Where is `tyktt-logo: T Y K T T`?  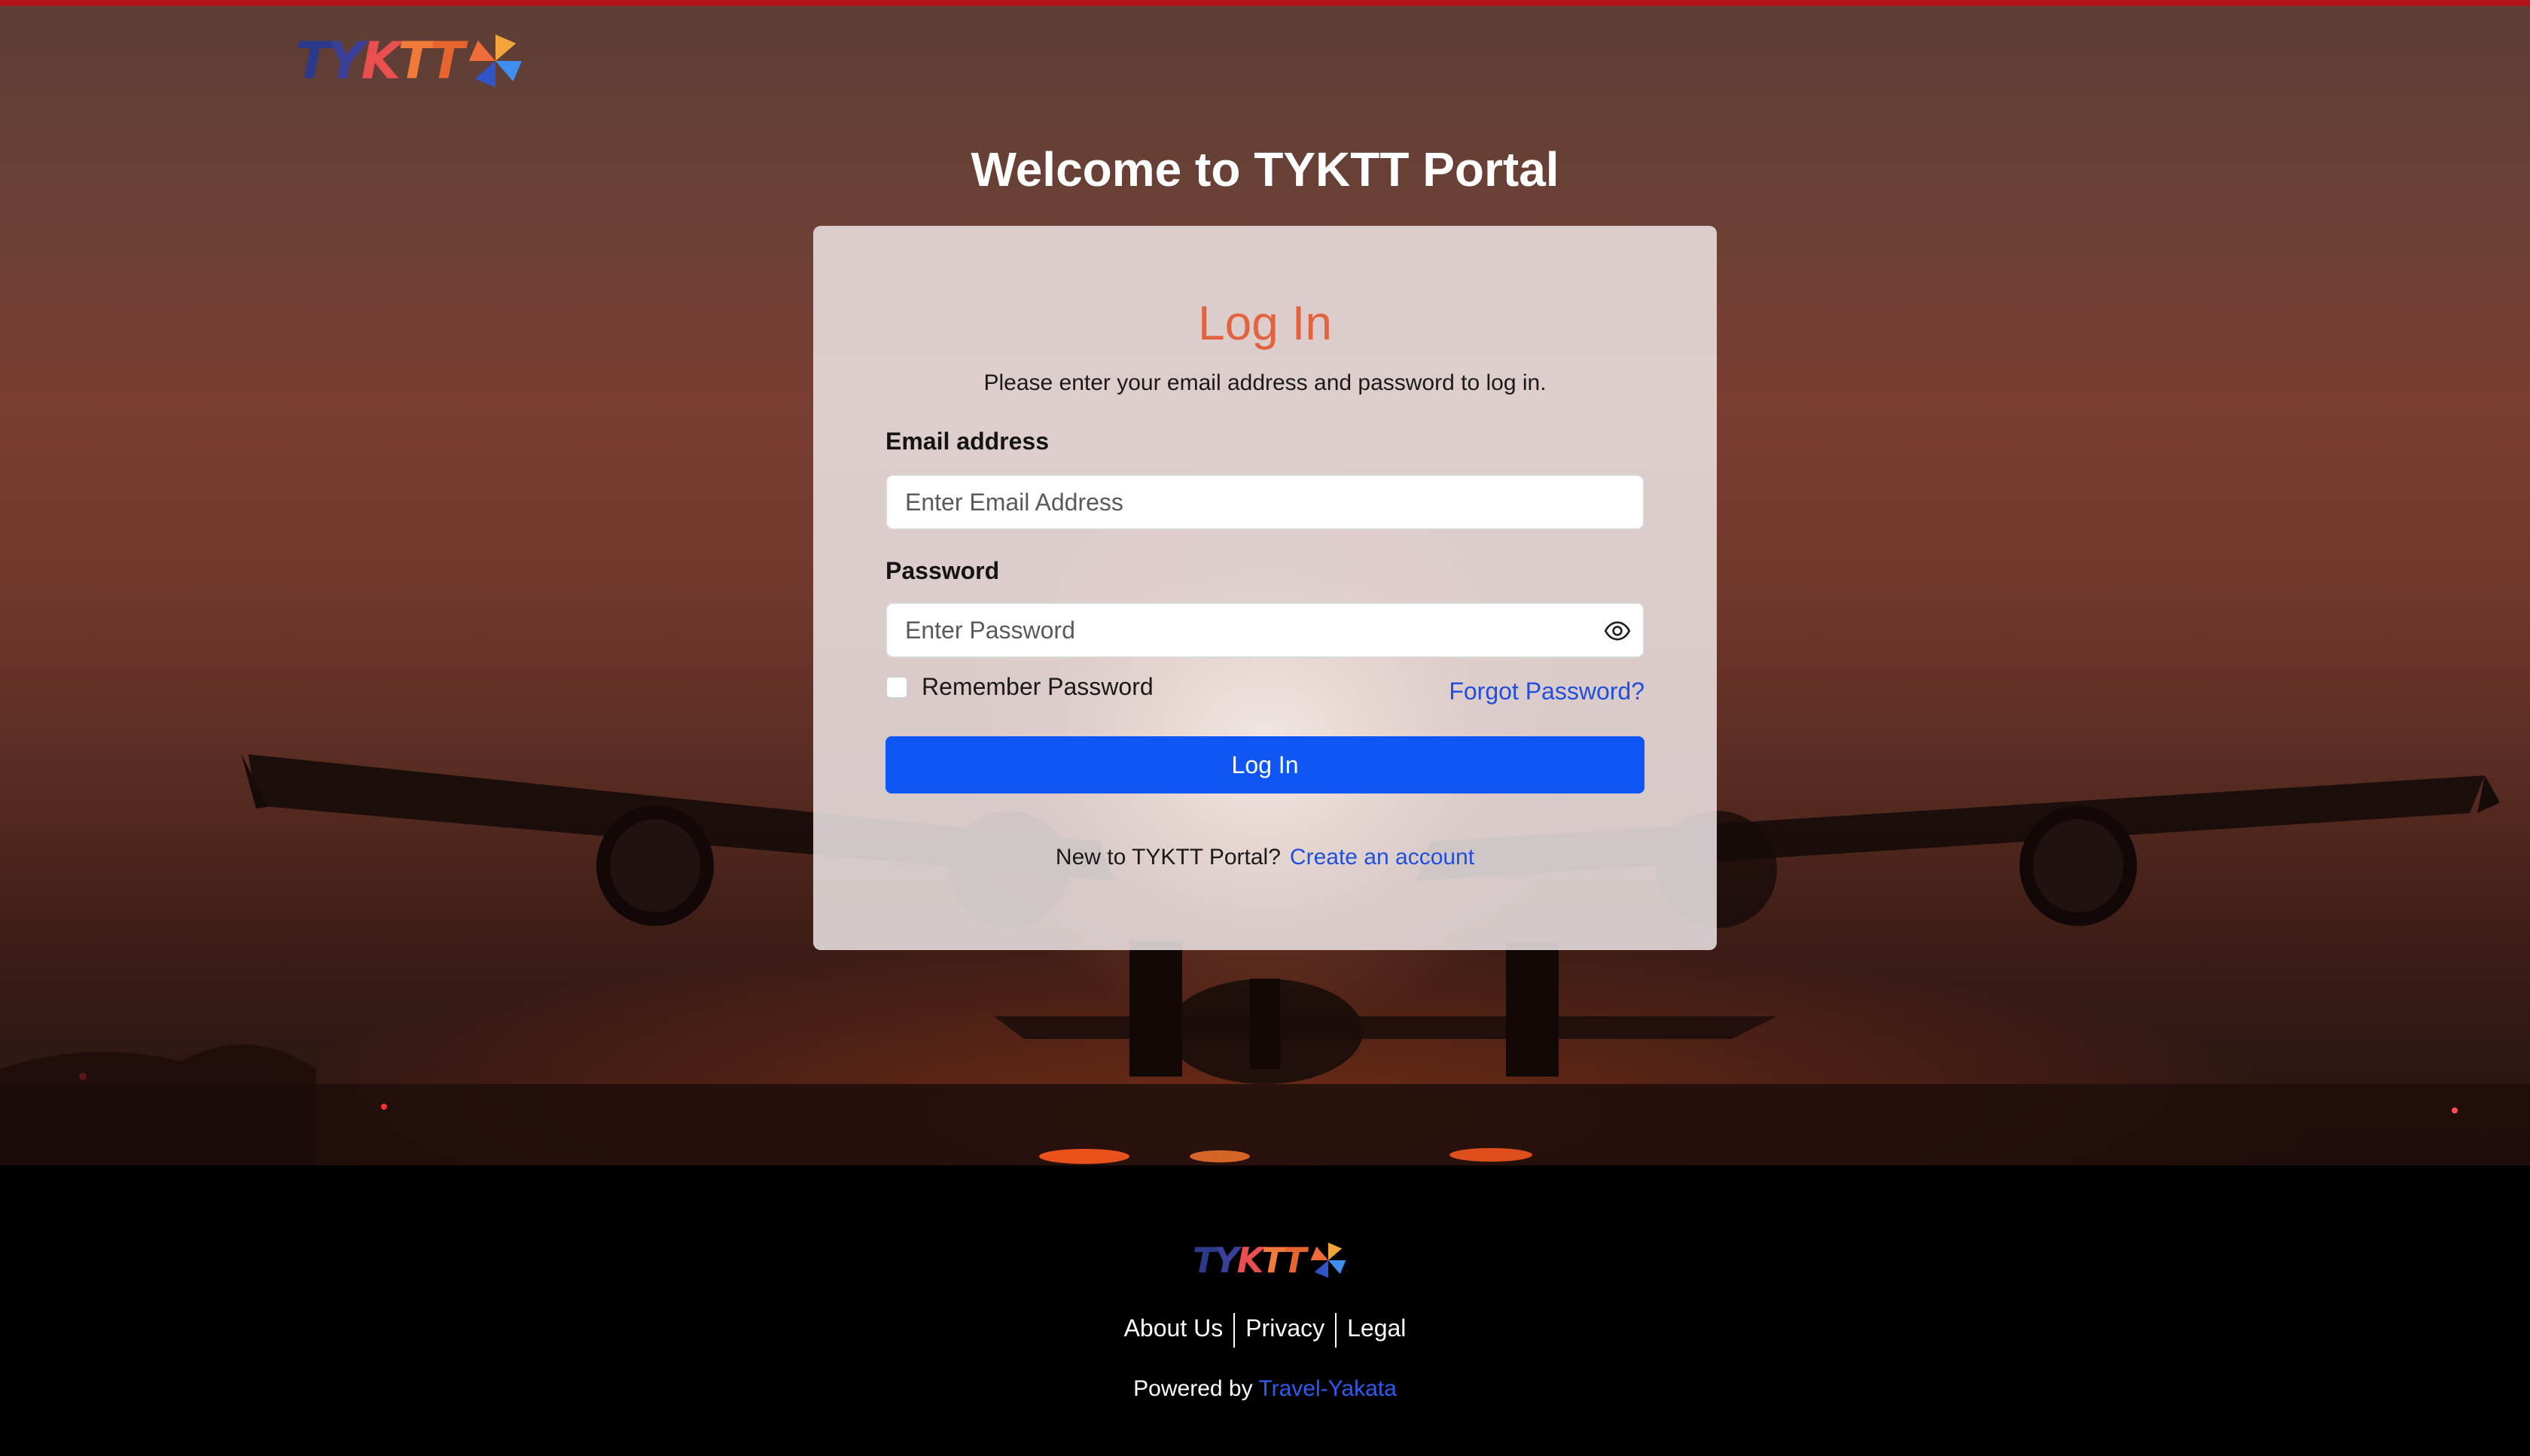
tyktt-logo: T Y K T T is located at coordinates (410, 61).